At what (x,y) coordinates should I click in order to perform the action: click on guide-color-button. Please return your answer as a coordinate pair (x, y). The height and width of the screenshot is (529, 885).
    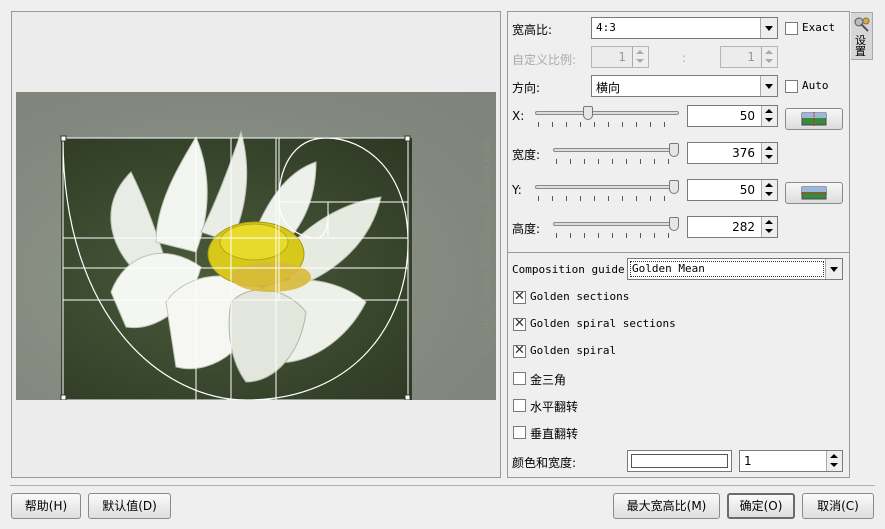
    Looking at the image, I should click on (679, 461).